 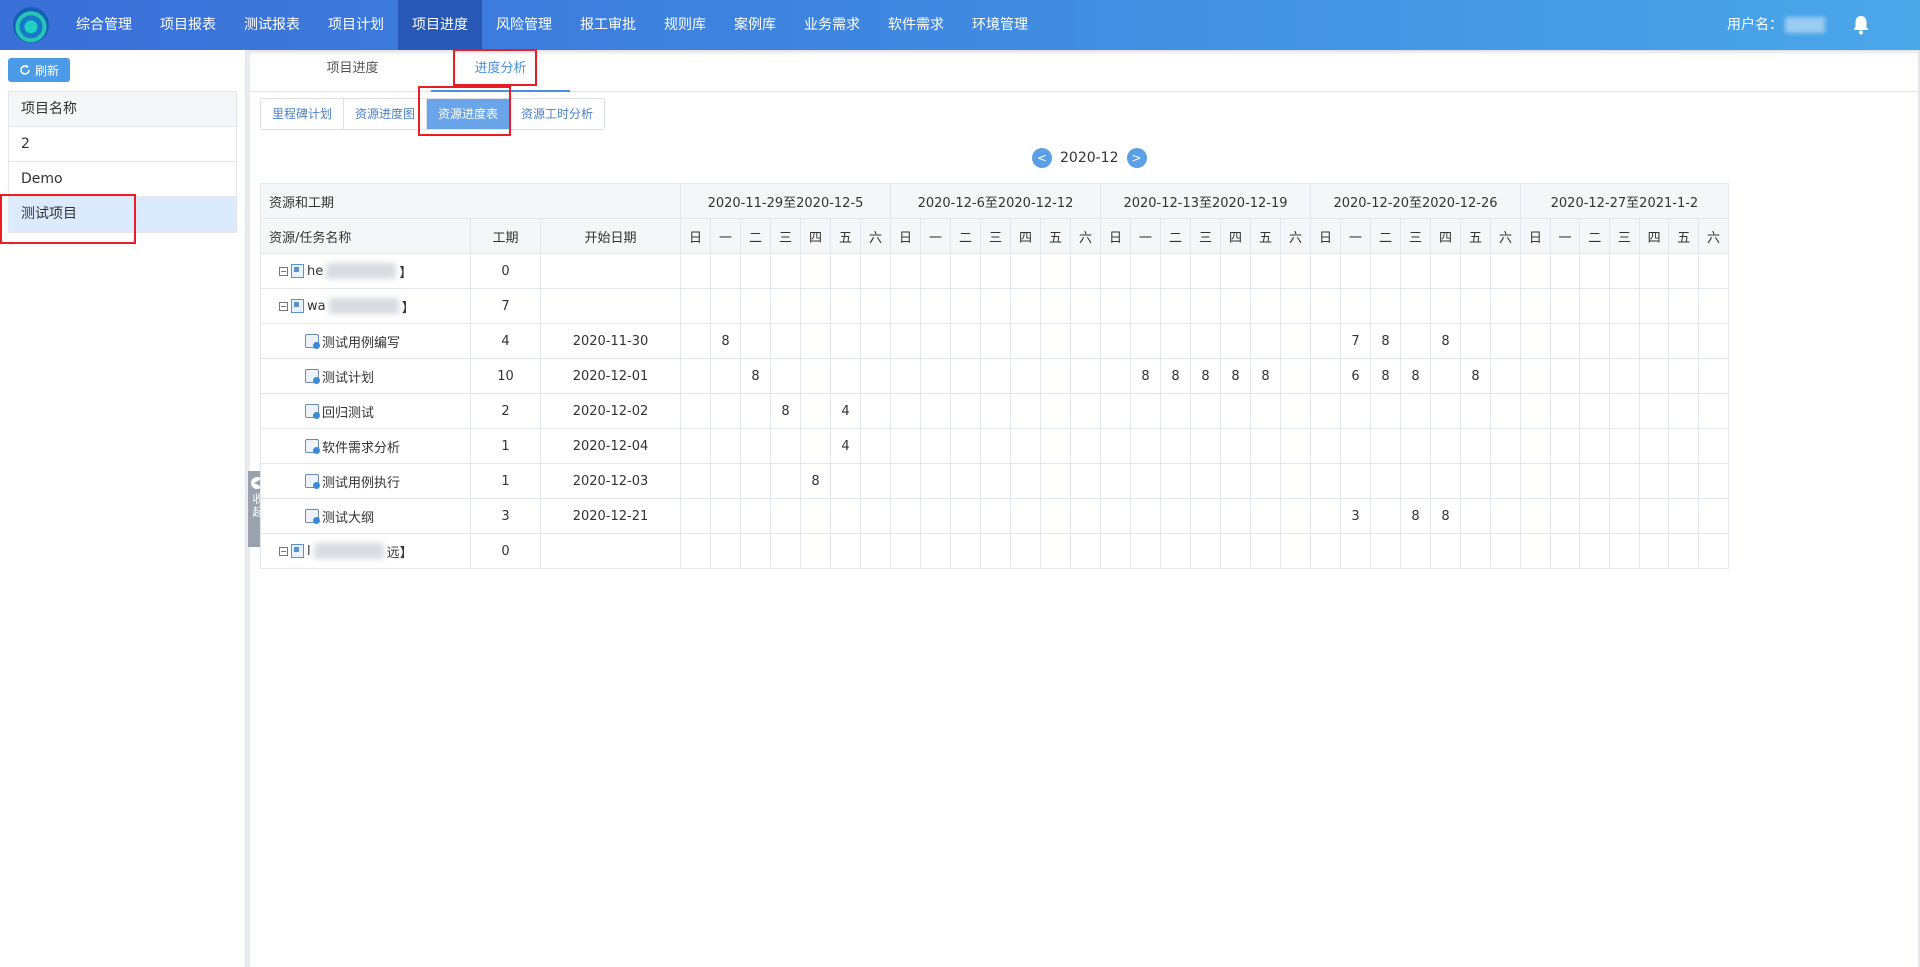 I want to click on task-name: 软件需求分析, so click(x=369, y=446).